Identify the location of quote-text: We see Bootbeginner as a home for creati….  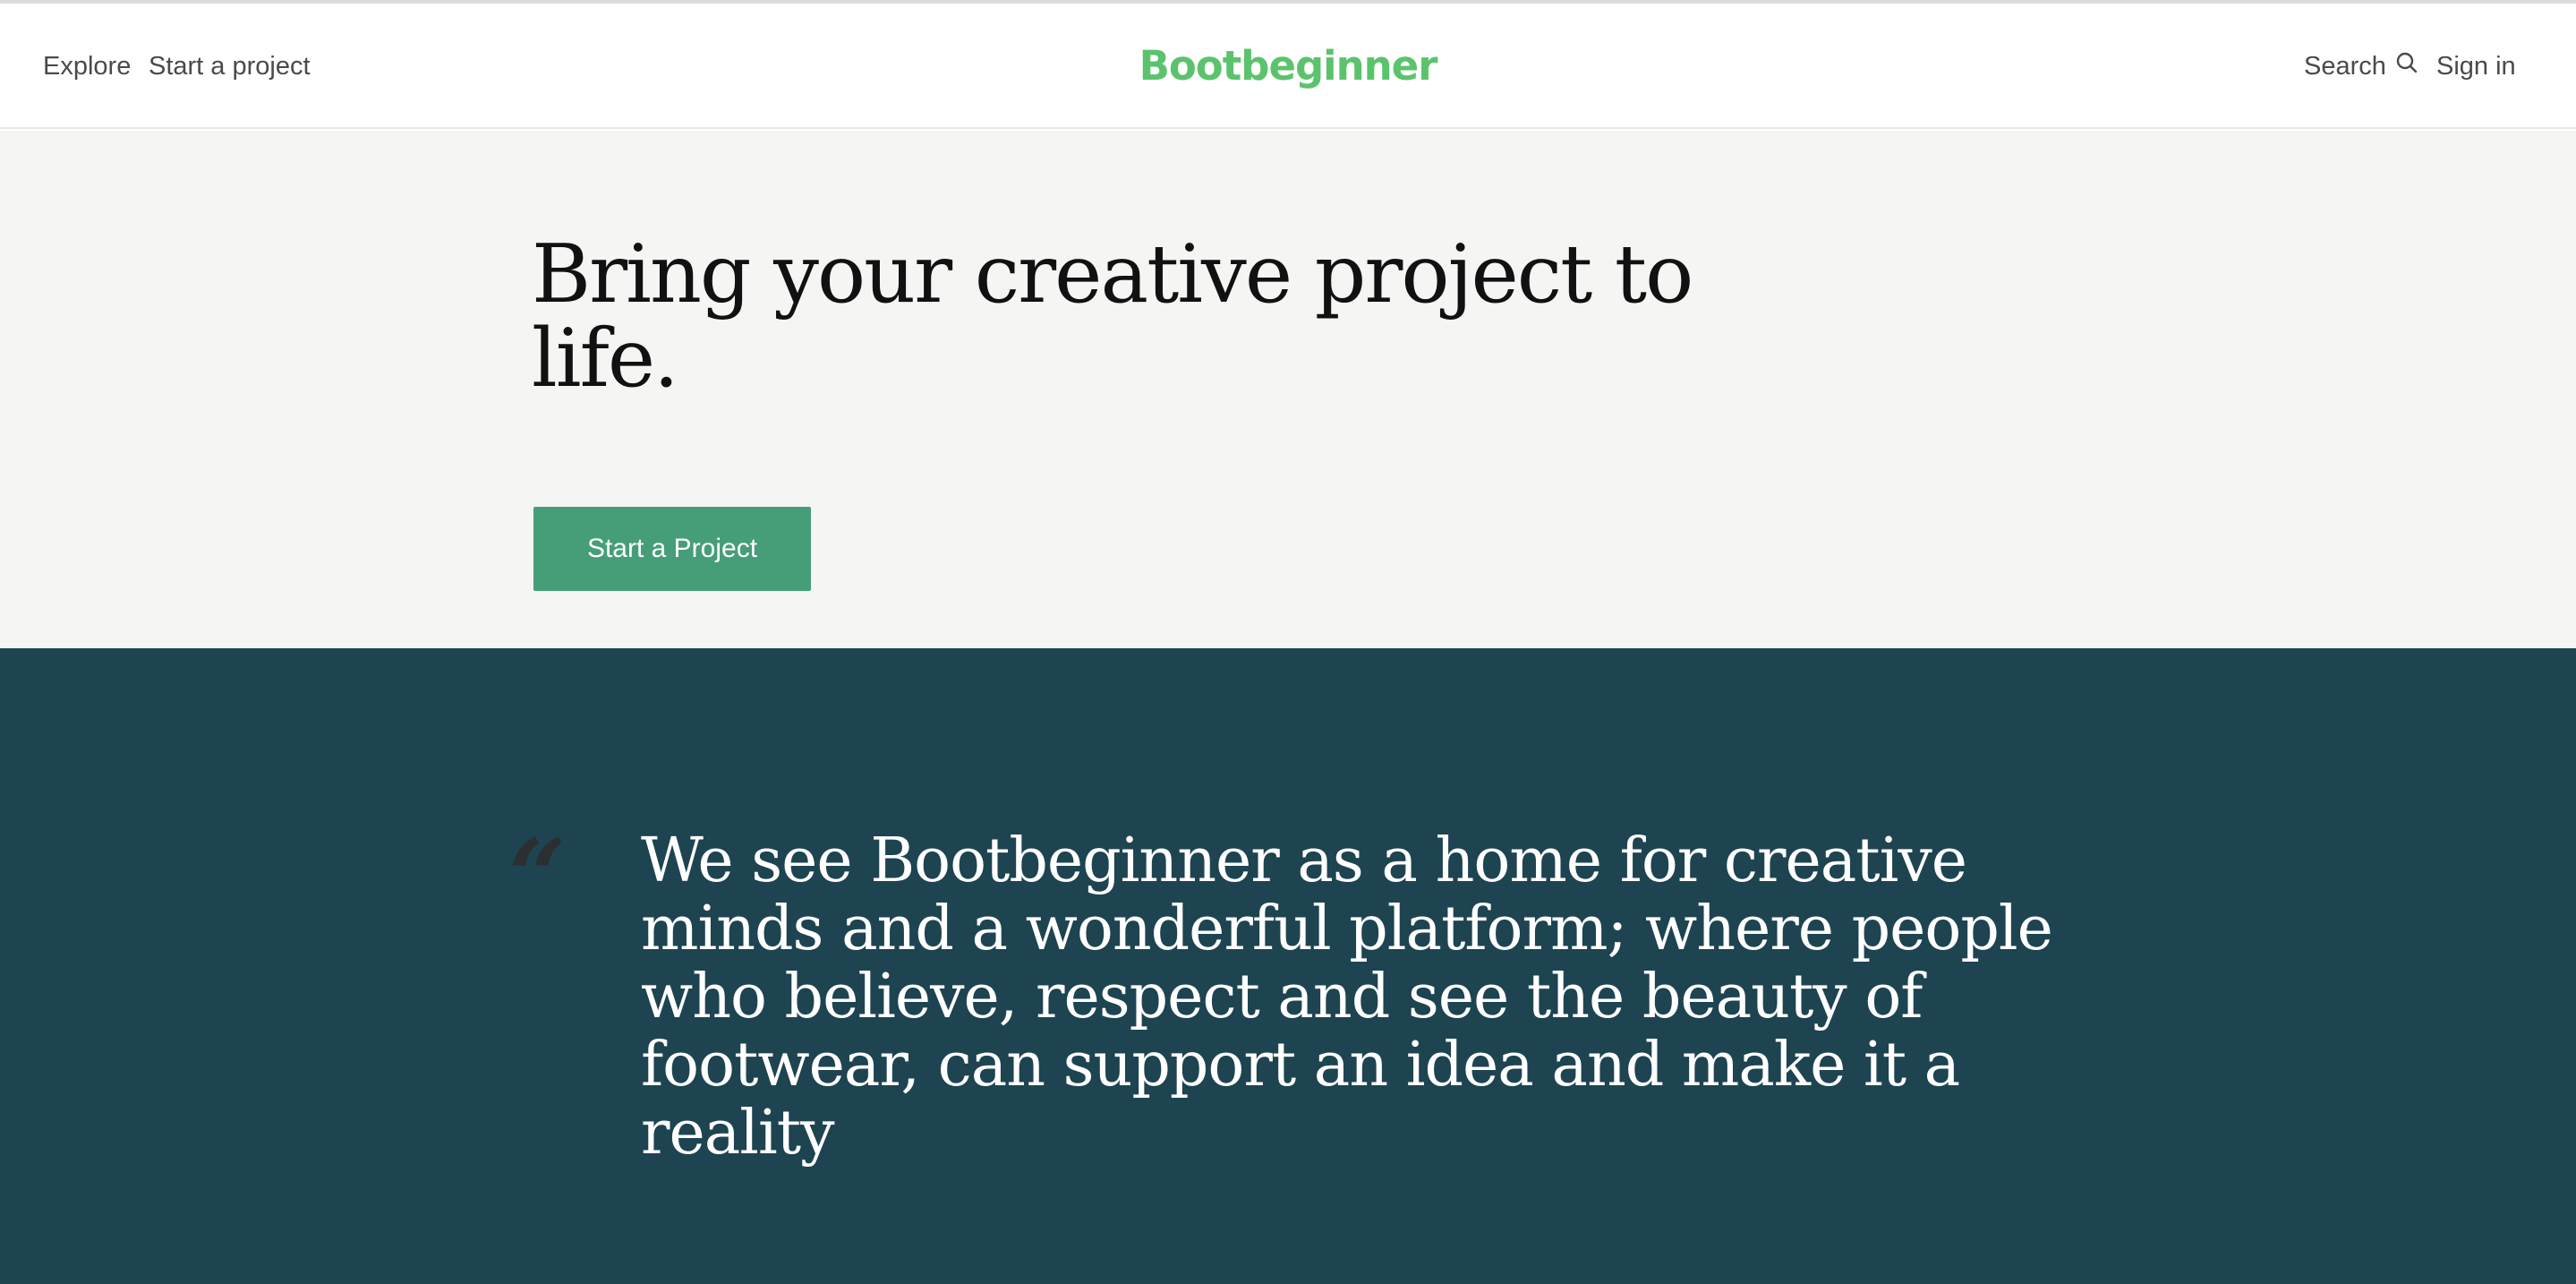
(1347, 997).